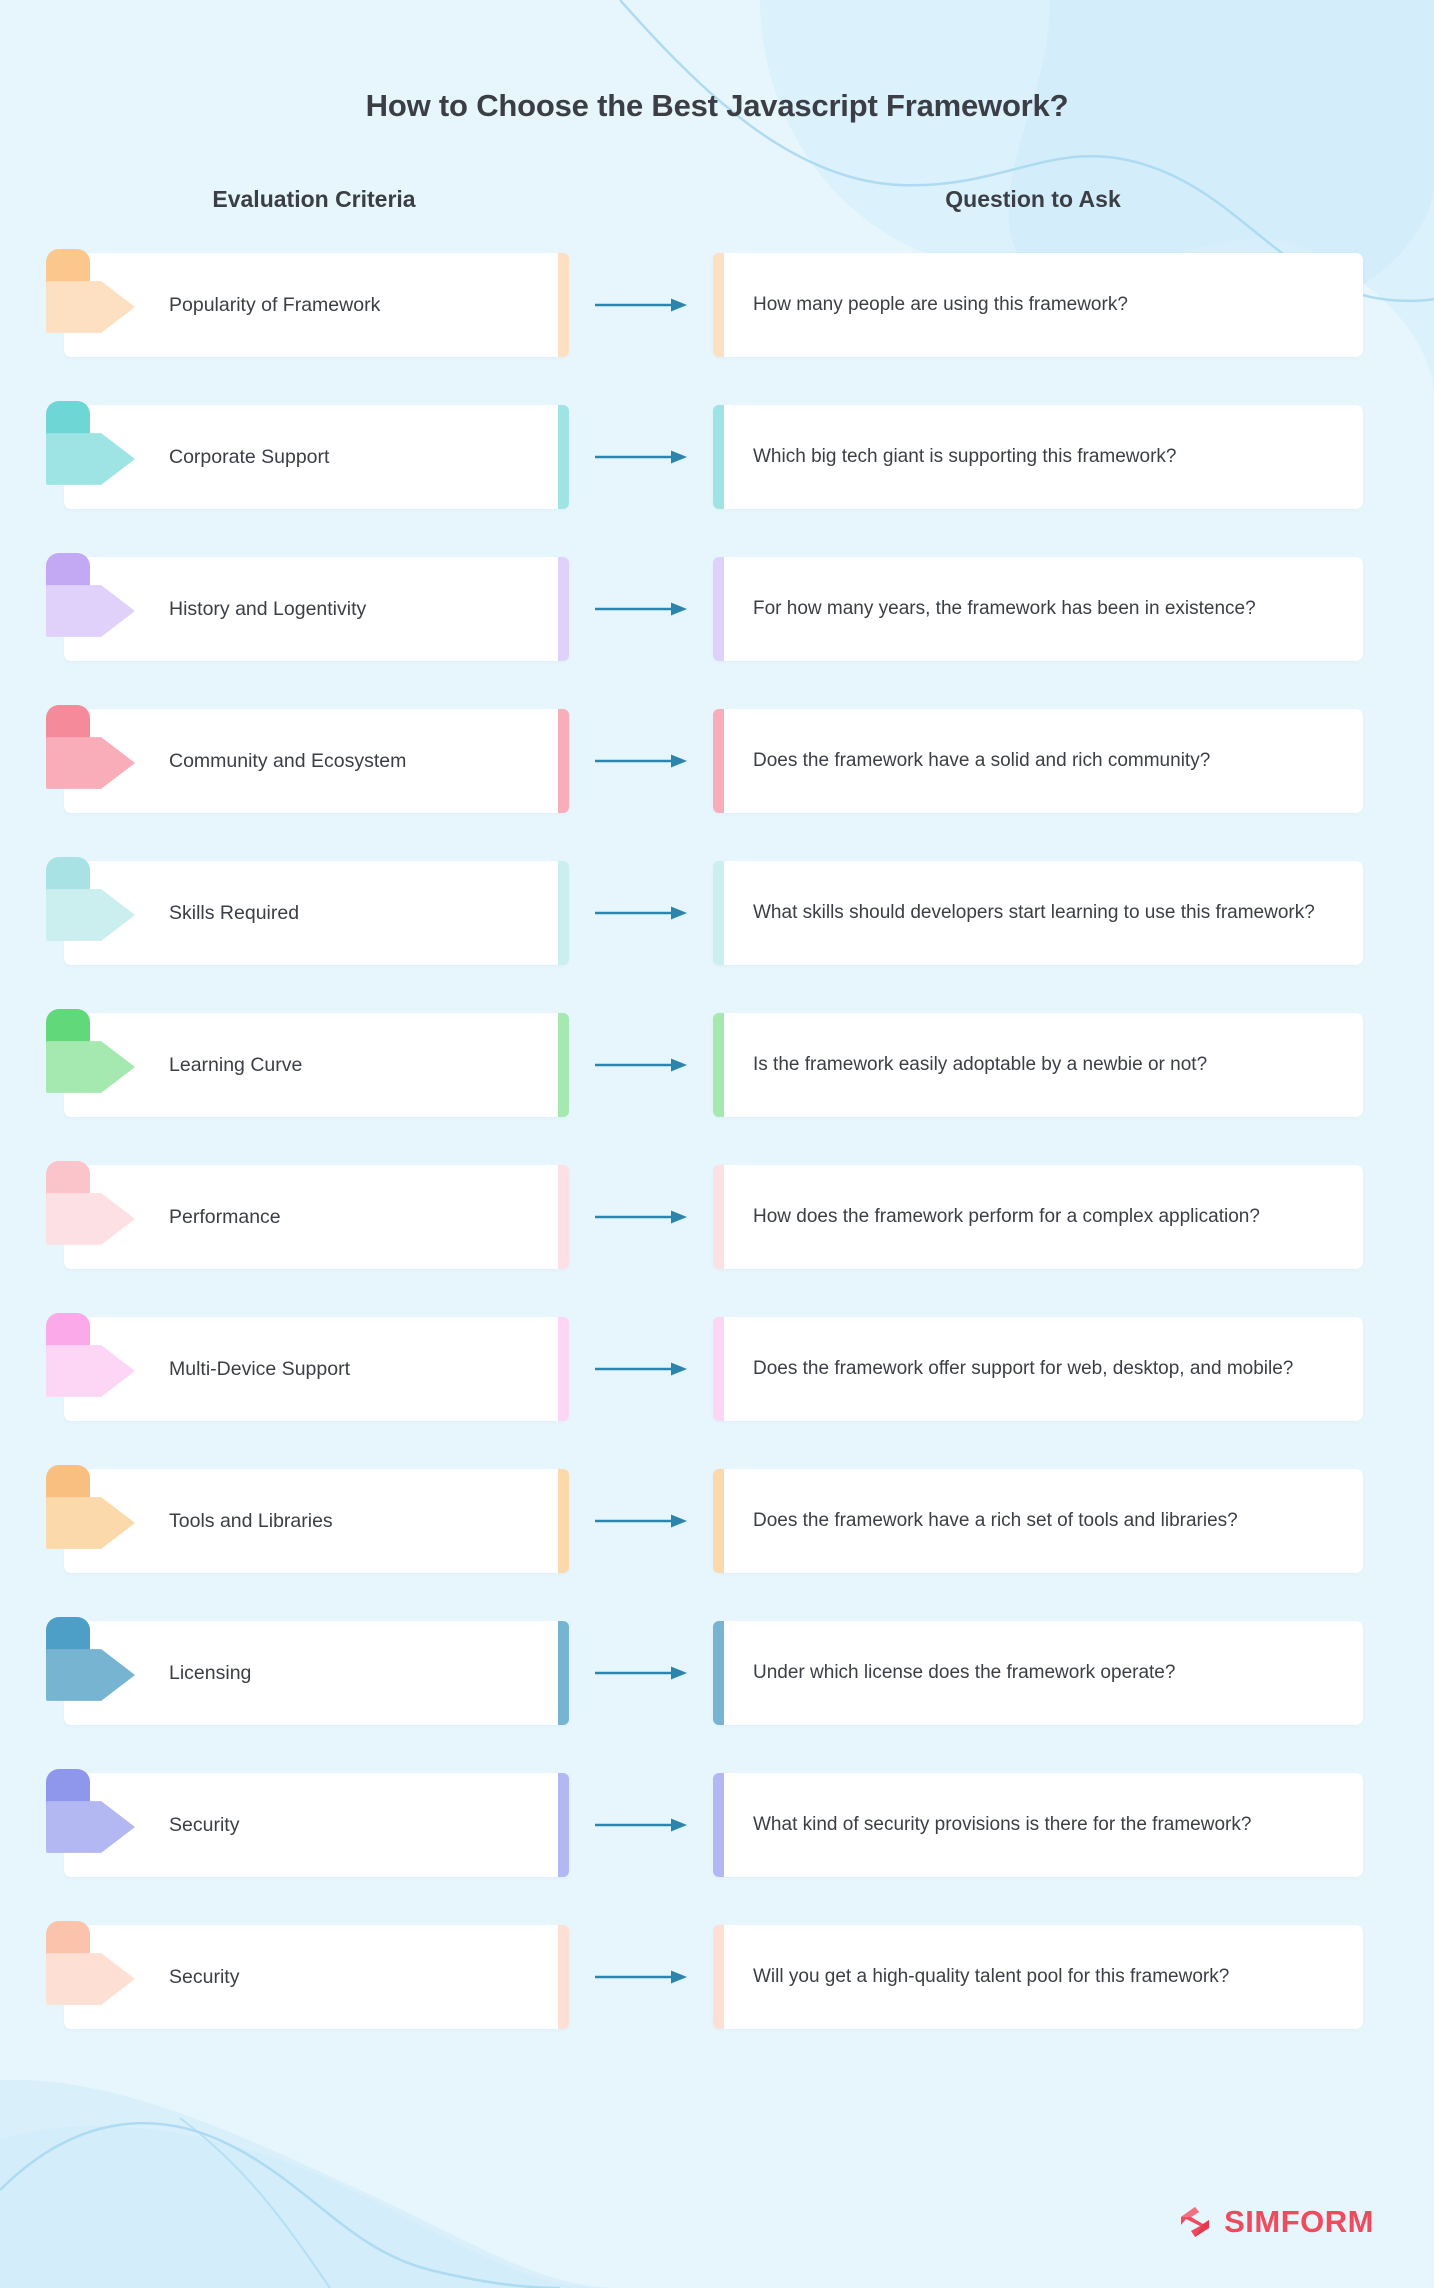 The height and width of the screenshot is (2288, 1434). I want to click on criteria-card: History and Logentivity, so click(307, 607).